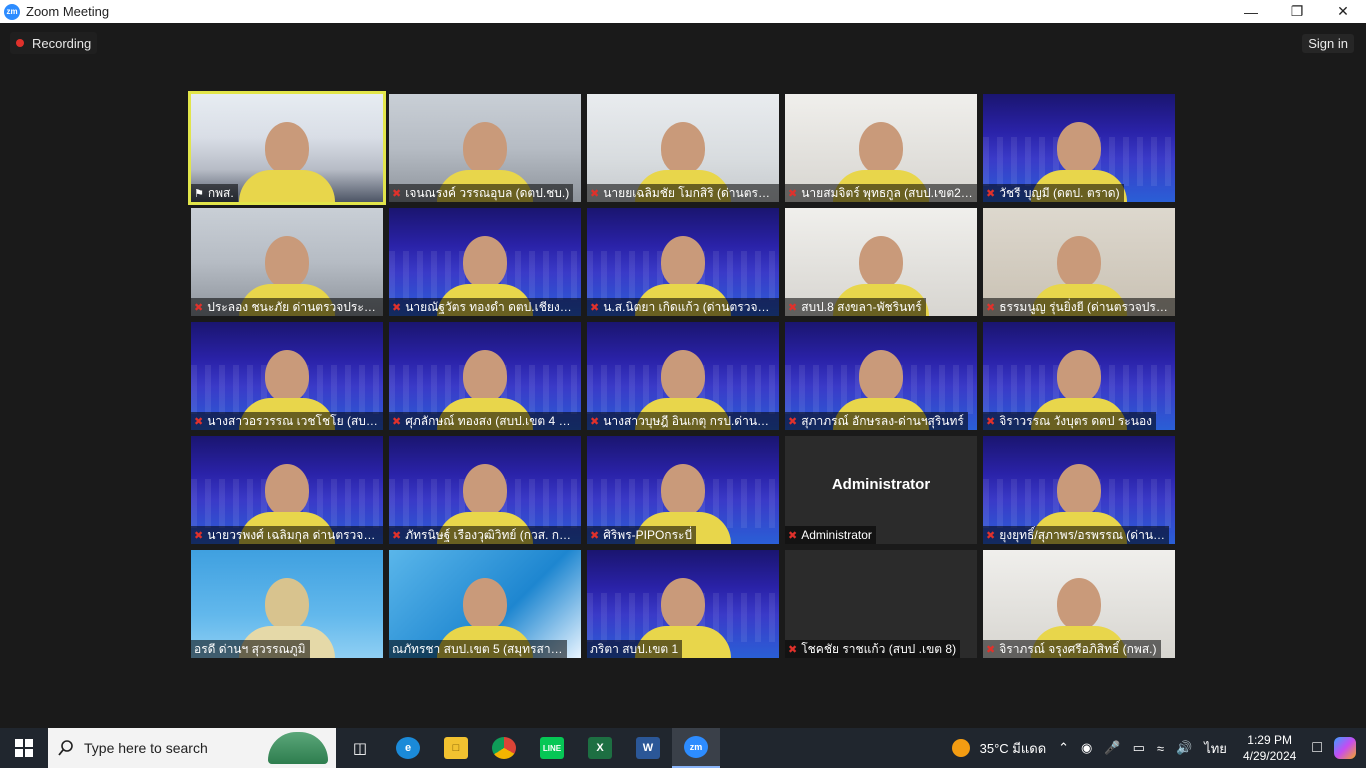  I want to click on weather-icon, so click(960, 748).